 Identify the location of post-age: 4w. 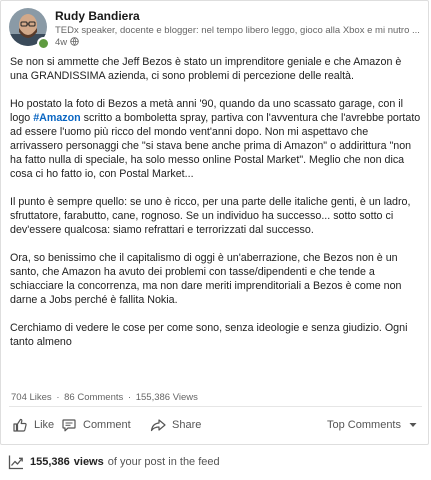
(67, 43).